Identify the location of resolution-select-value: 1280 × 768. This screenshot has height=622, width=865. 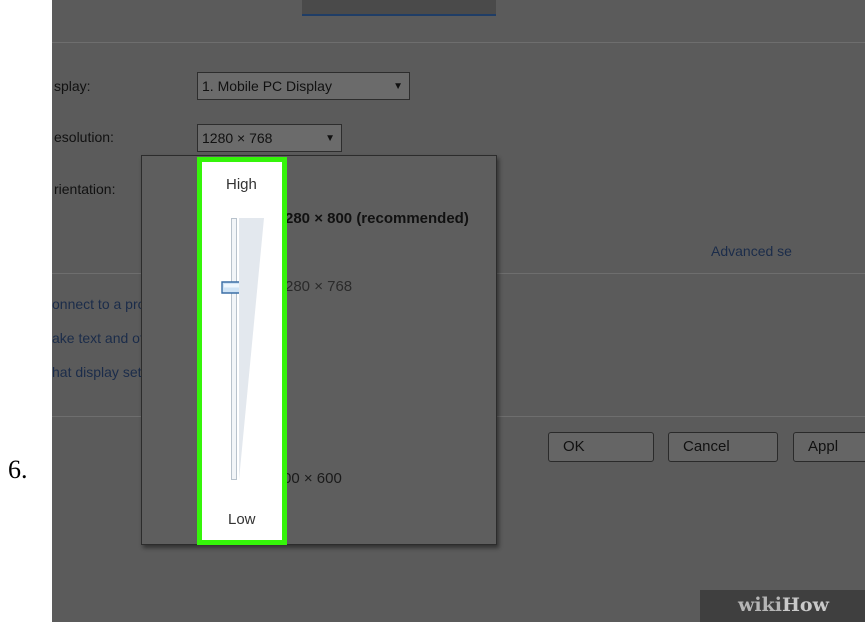
(237, 138).